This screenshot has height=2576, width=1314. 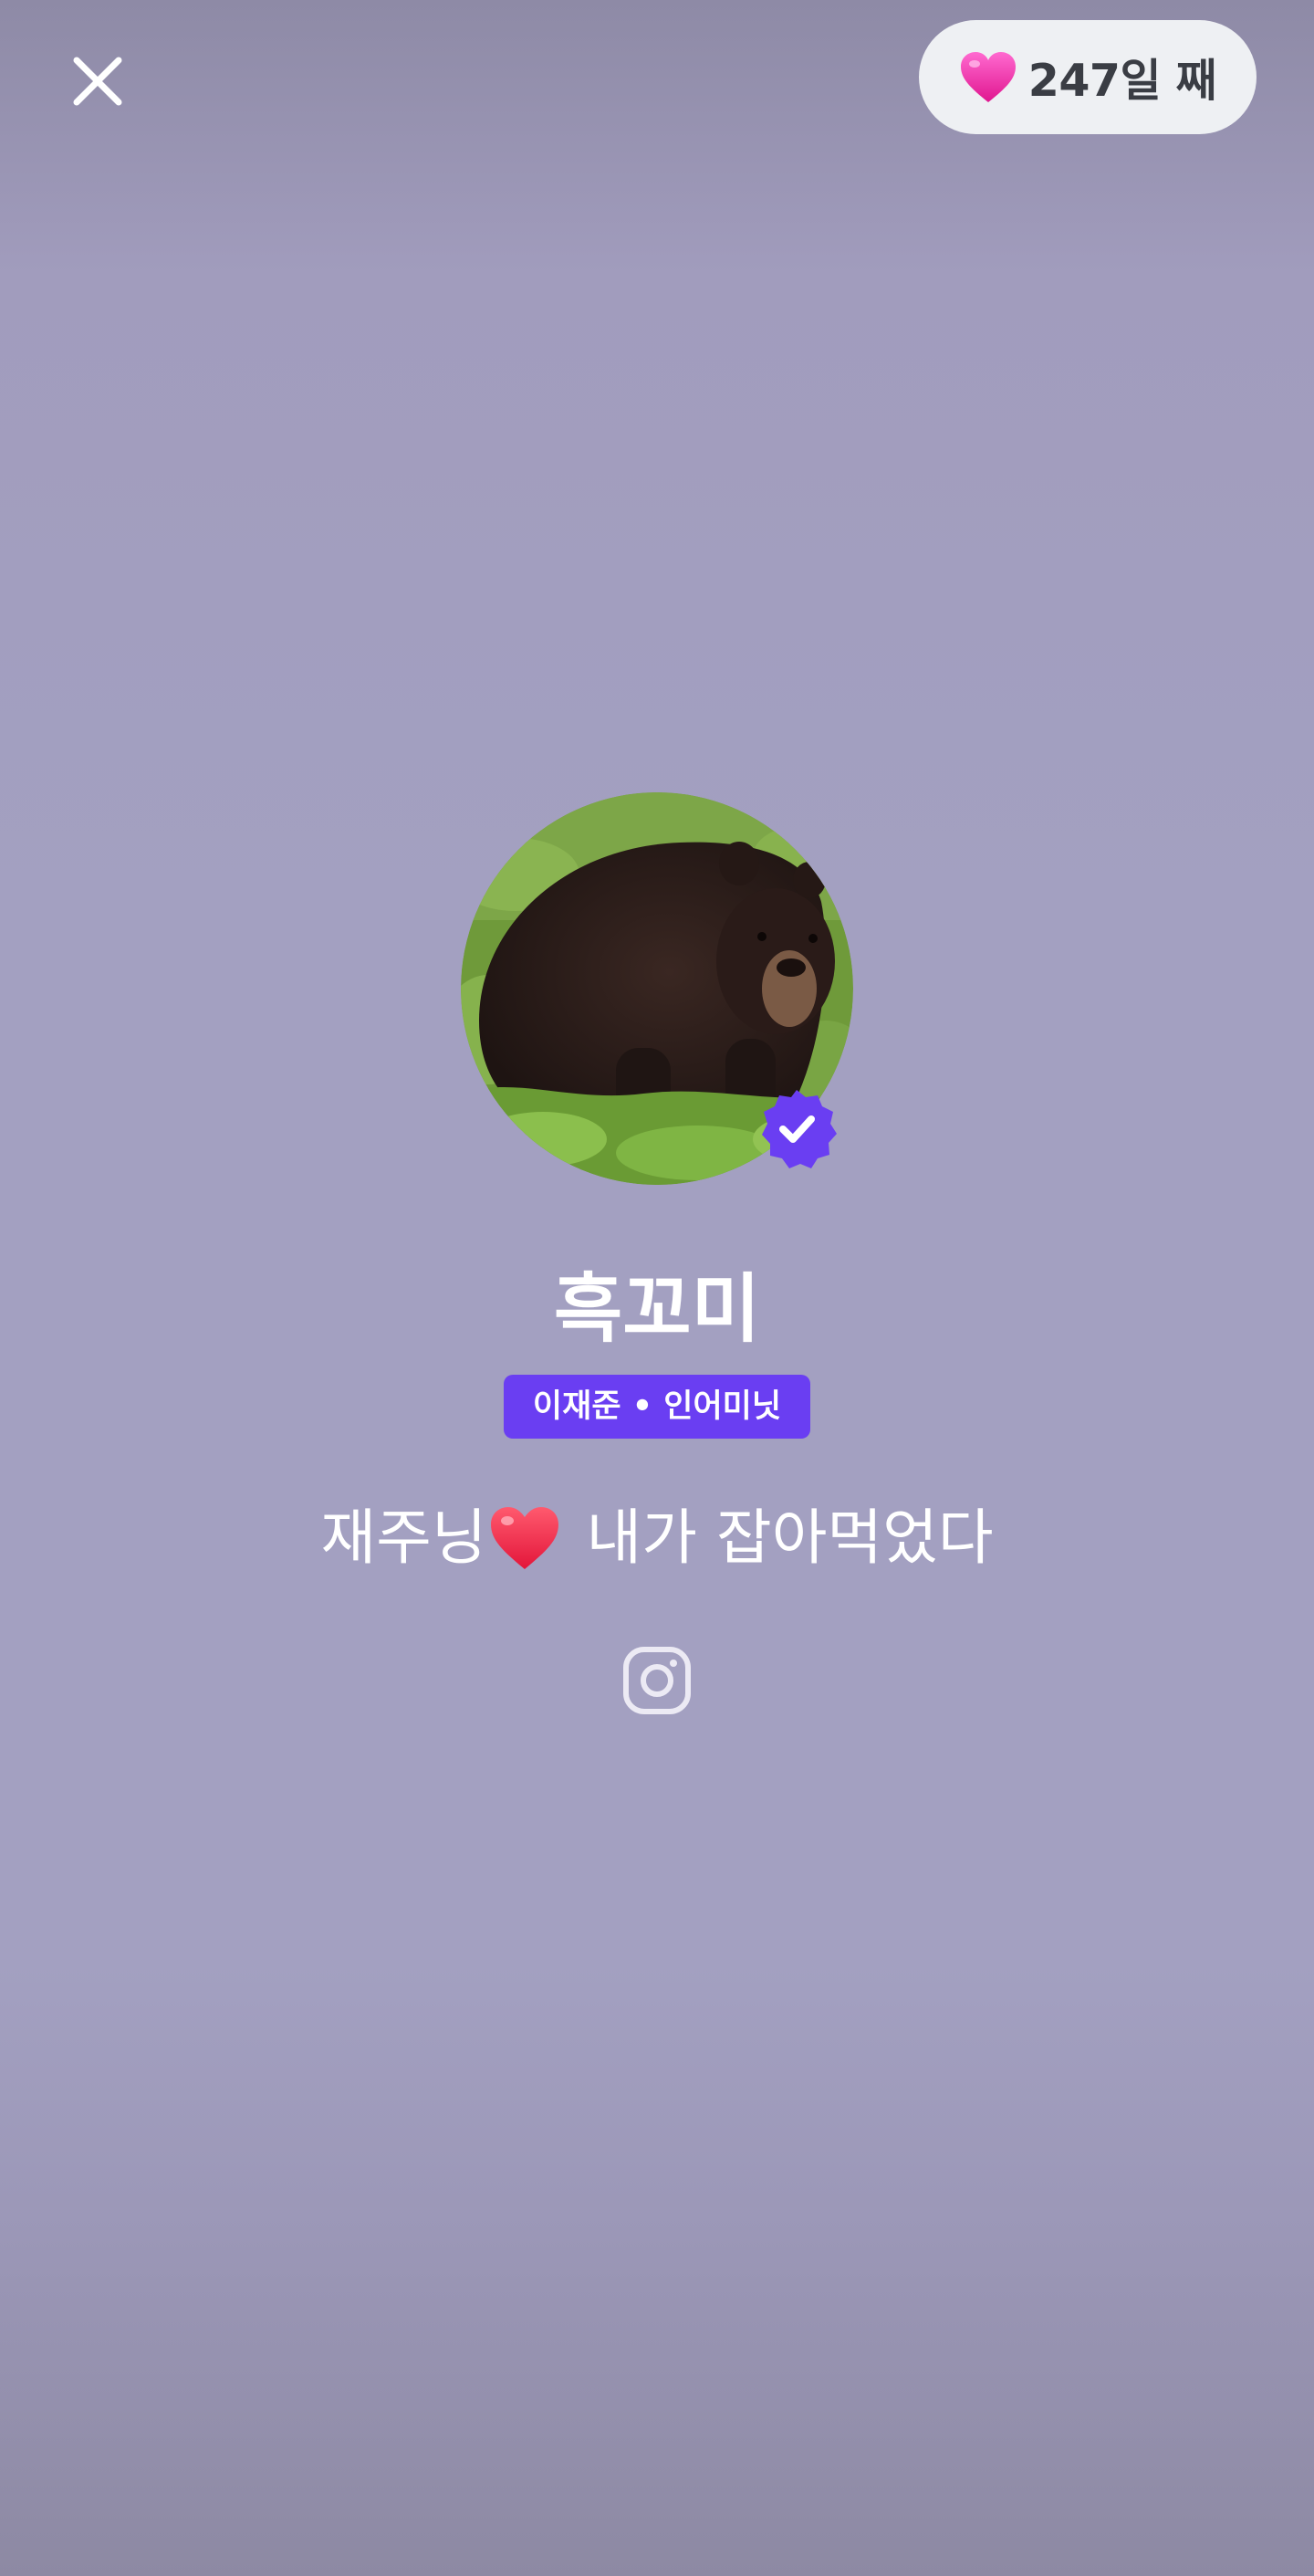 I want to click on pink-heart-icon, so click(x=988, y=77).